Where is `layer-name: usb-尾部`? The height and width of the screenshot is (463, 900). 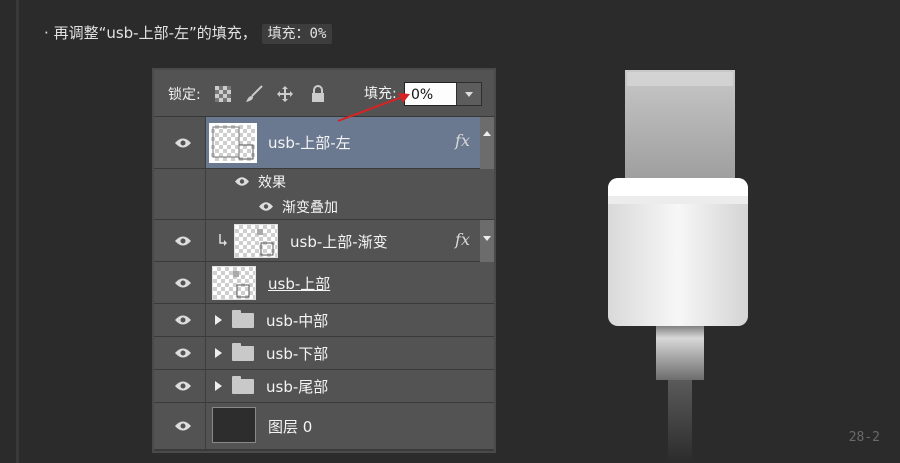 layer-name: usb-尾部 is located at coordinates (297, 387).